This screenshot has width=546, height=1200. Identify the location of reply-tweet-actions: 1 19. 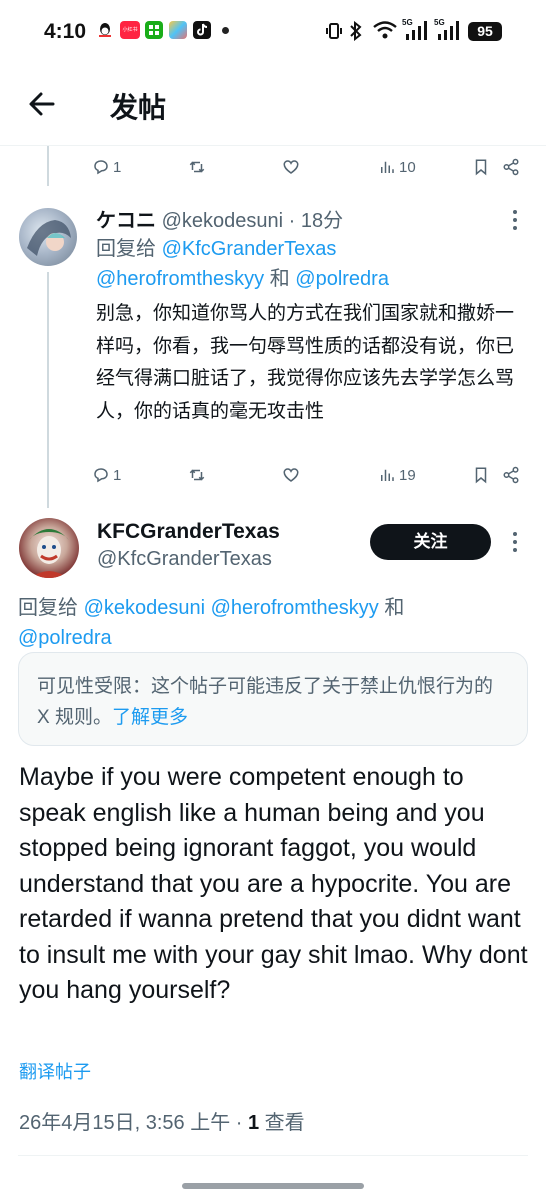
(310, 475).